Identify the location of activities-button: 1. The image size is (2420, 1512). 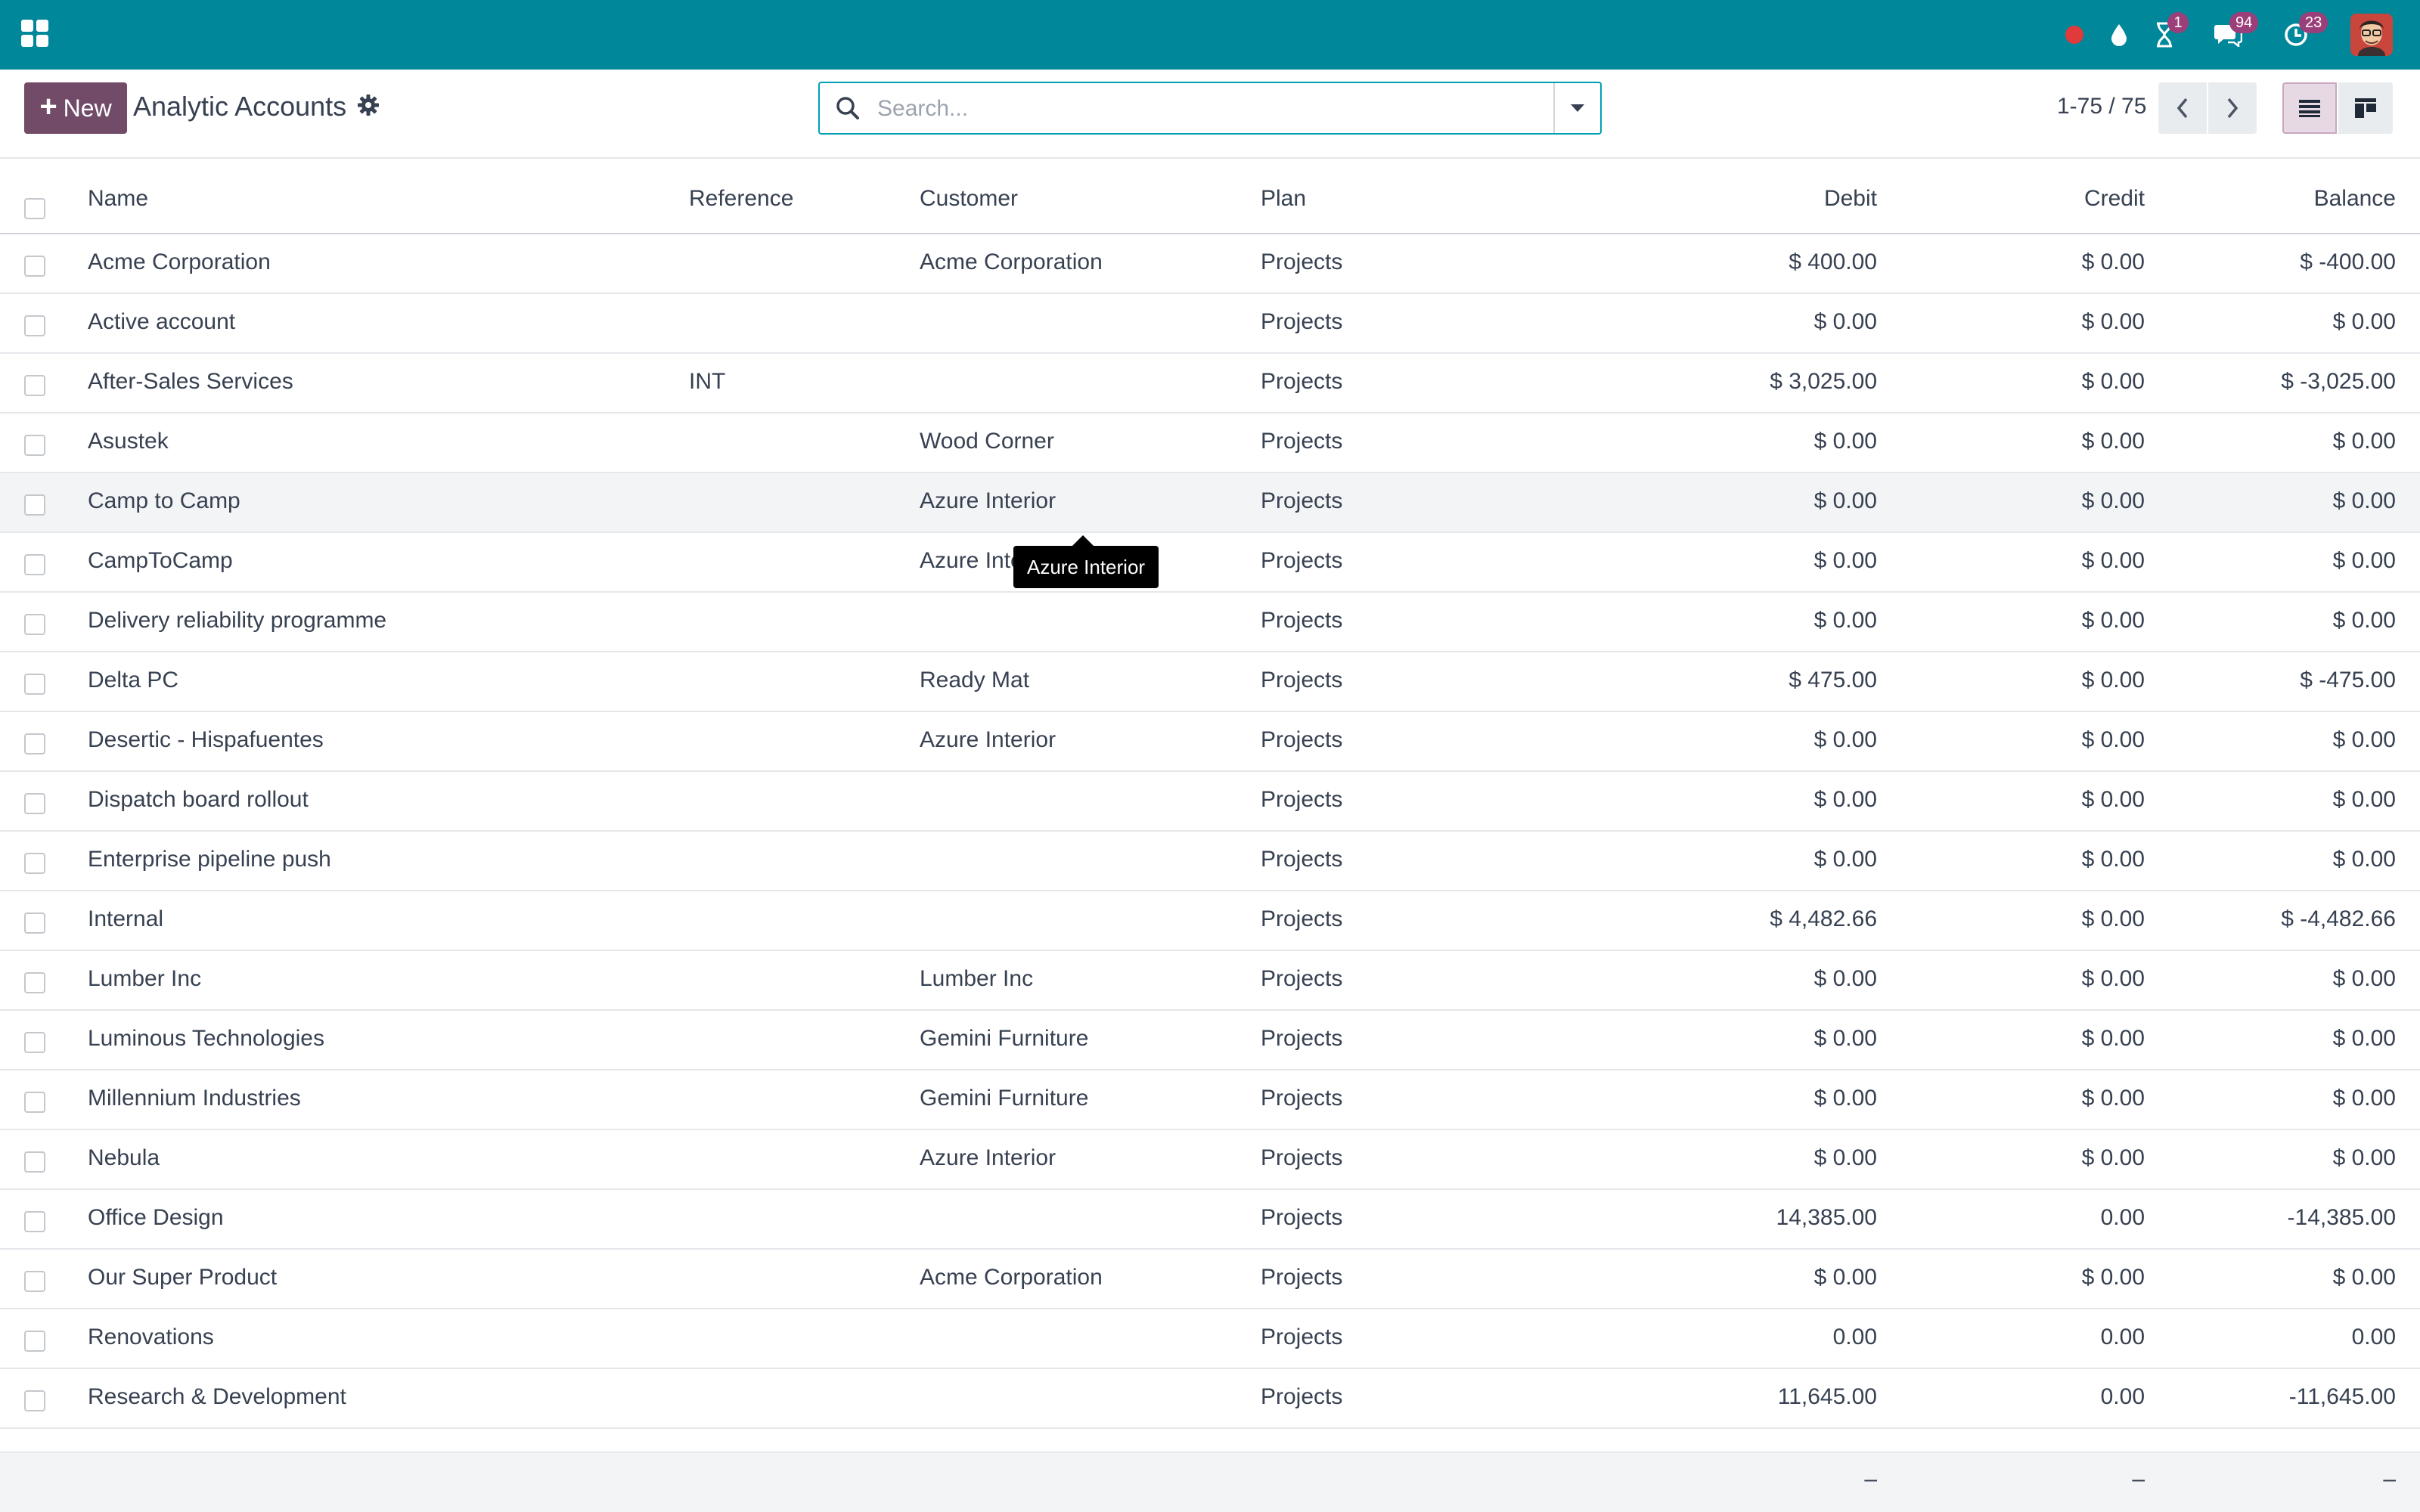
(2169, 35).